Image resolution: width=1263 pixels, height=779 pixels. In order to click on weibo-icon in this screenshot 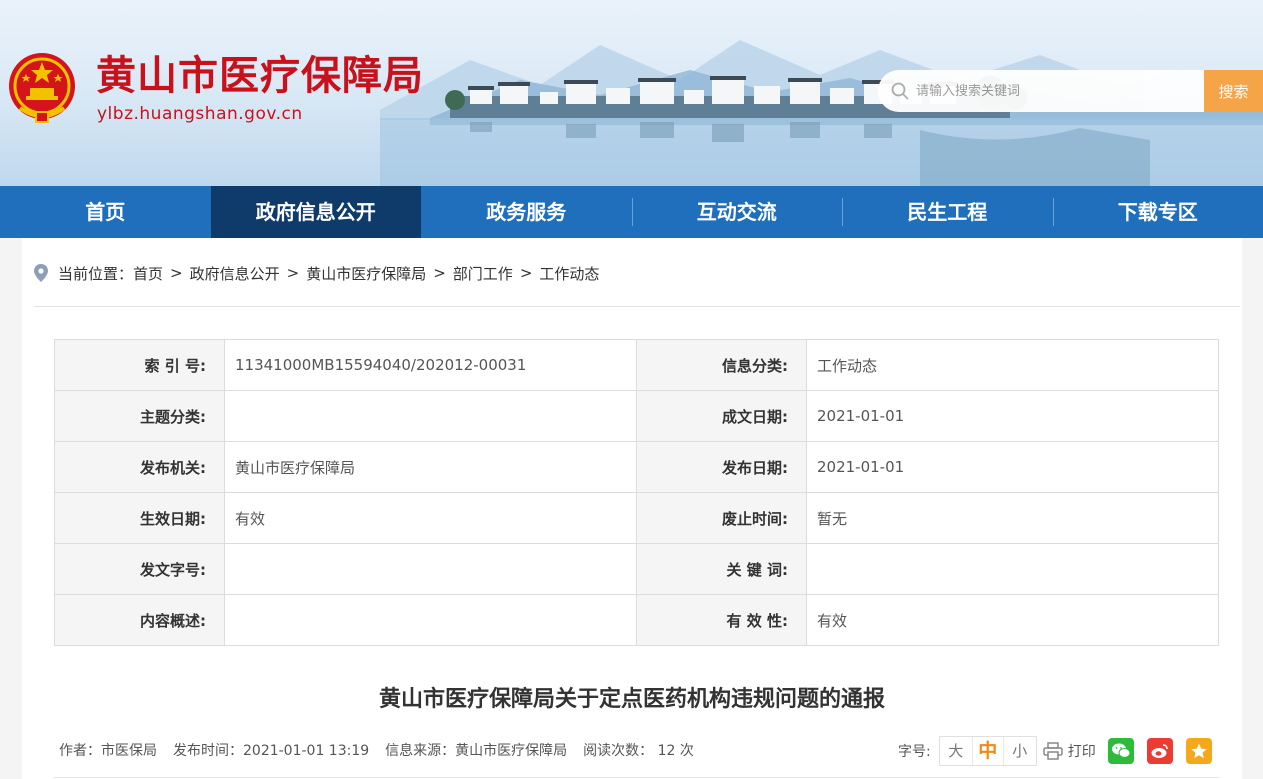, I will do `click(1159, 751)`.